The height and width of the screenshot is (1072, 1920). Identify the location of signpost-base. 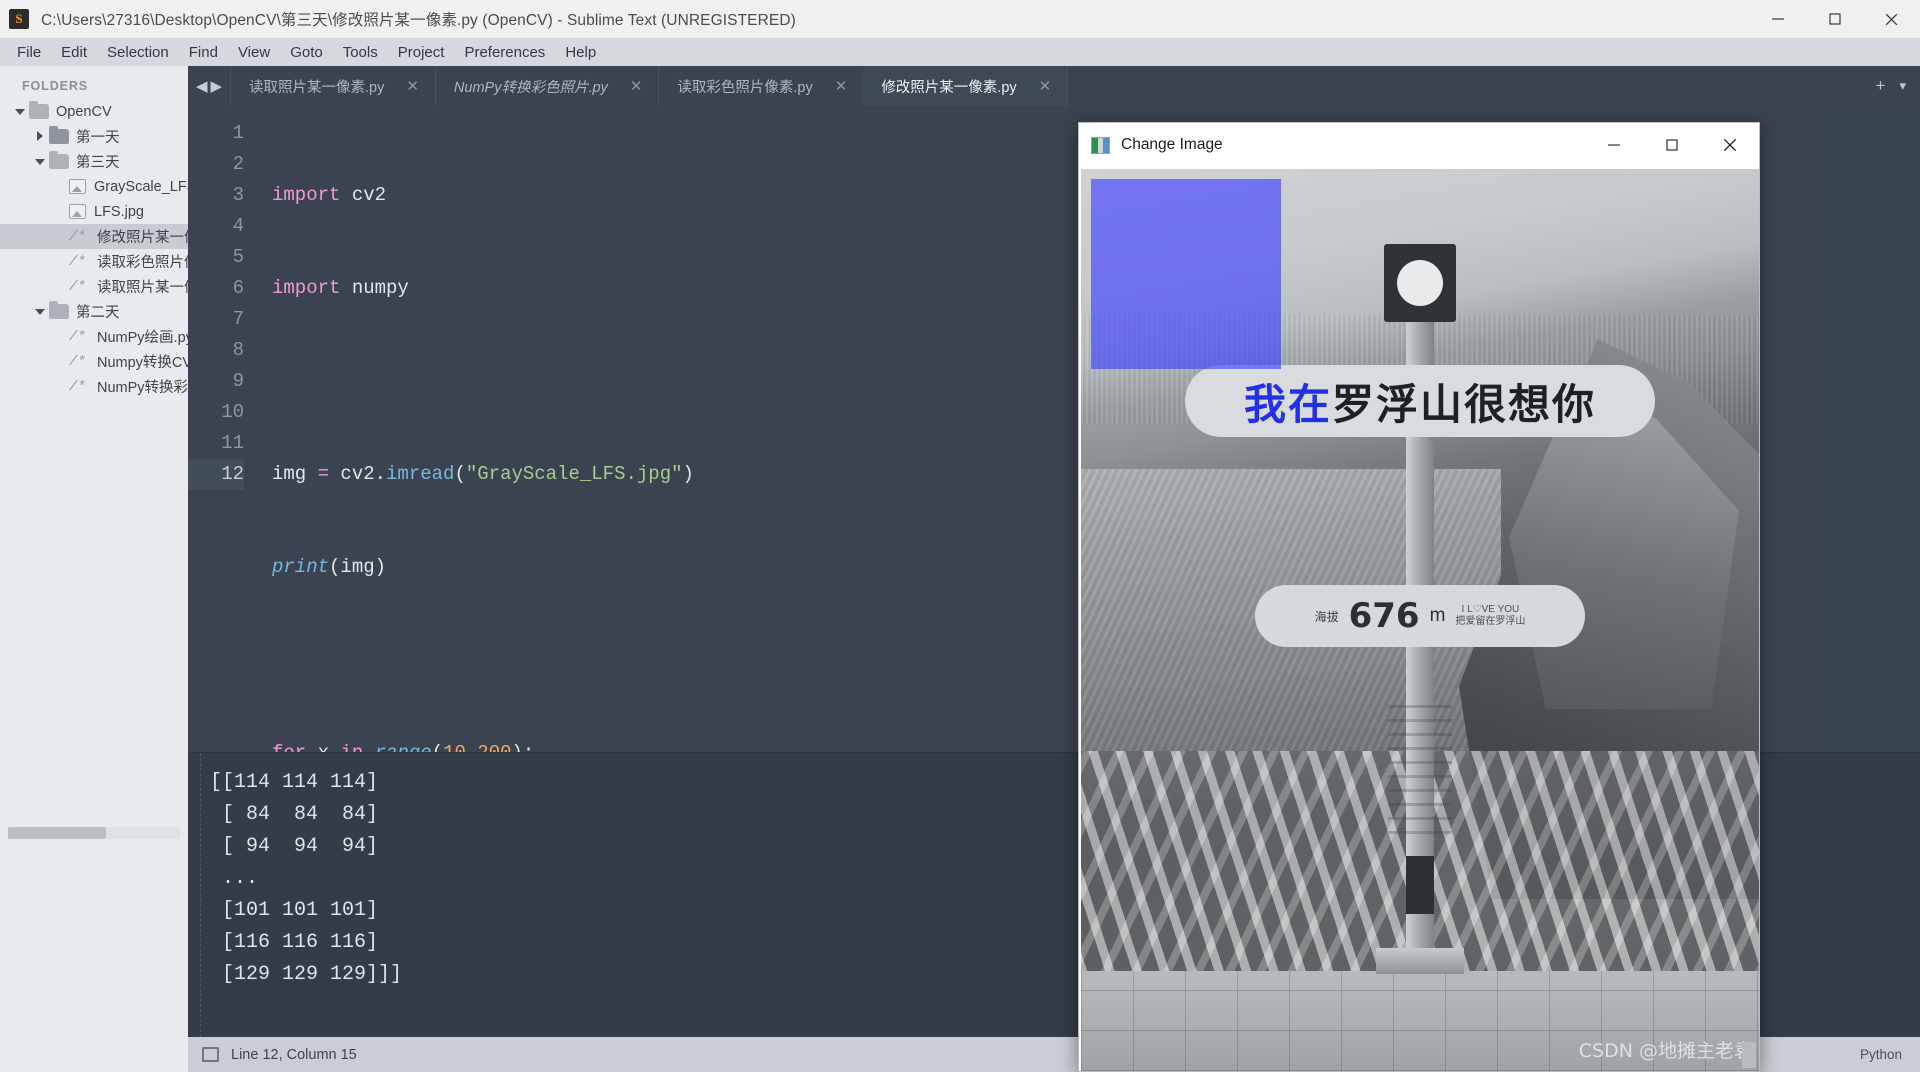
(1420, 961).